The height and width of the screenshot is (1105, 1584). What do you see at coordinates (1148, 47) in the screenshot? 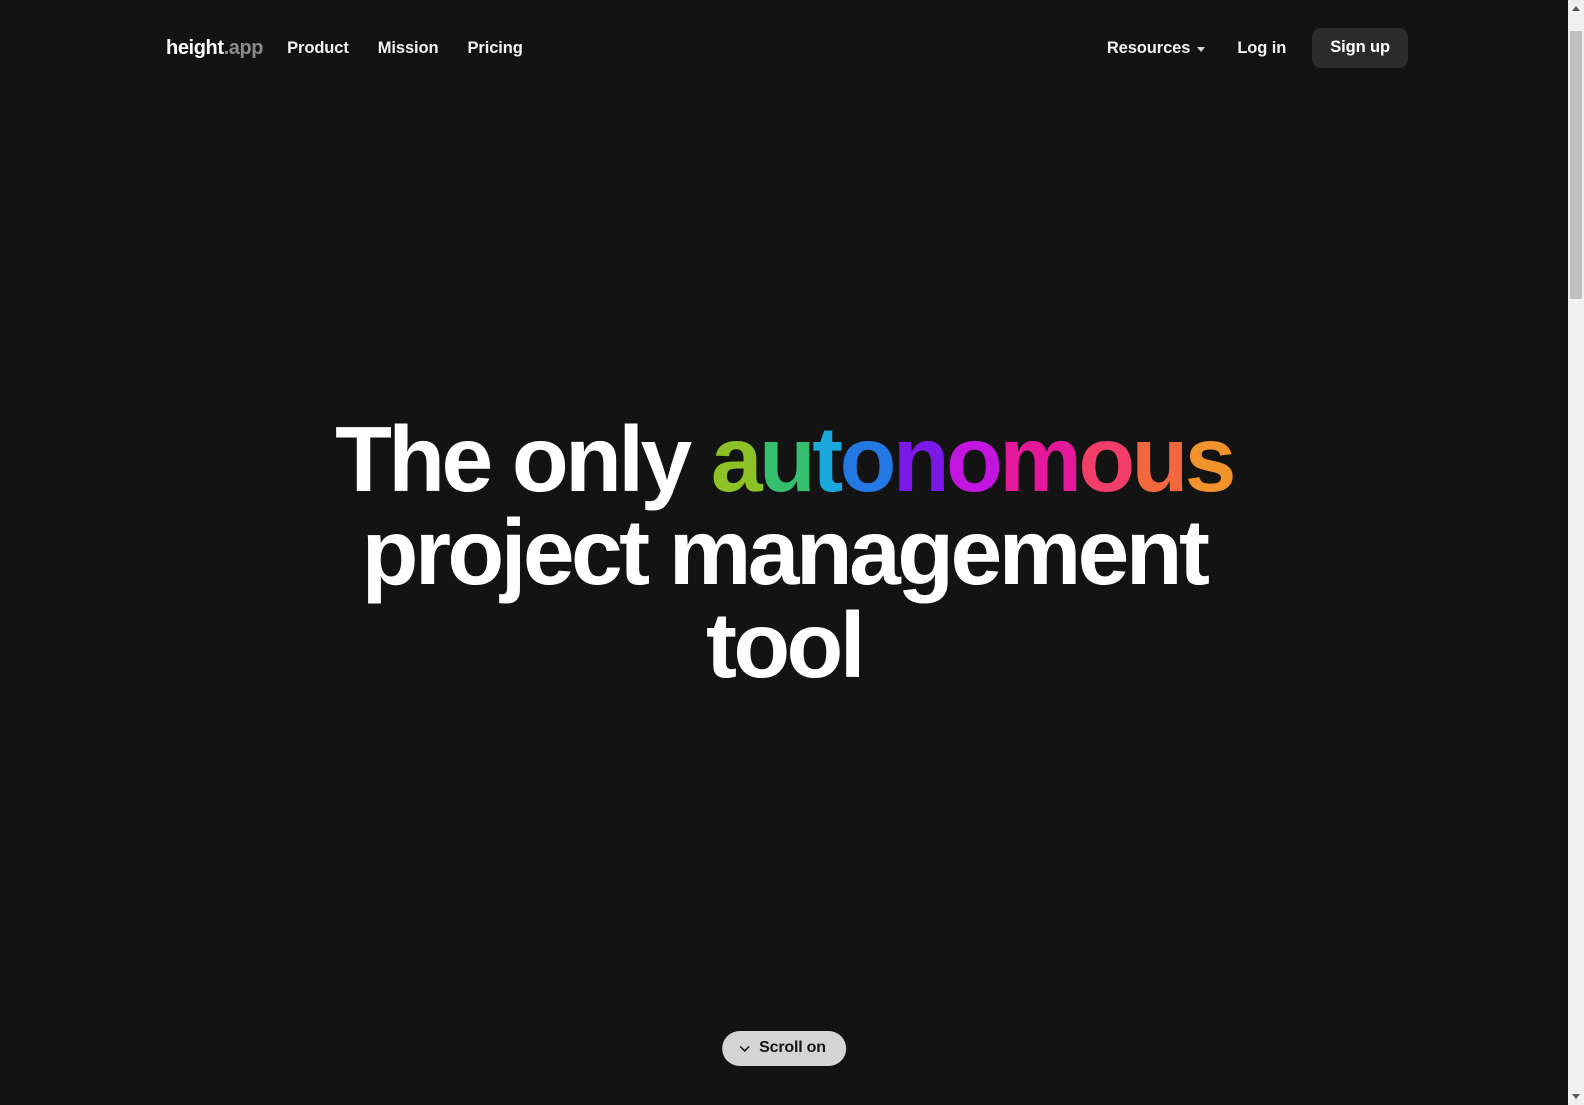
I see `nav-dropdown-resources-label: Resources` at bounding box center [1148, 47].